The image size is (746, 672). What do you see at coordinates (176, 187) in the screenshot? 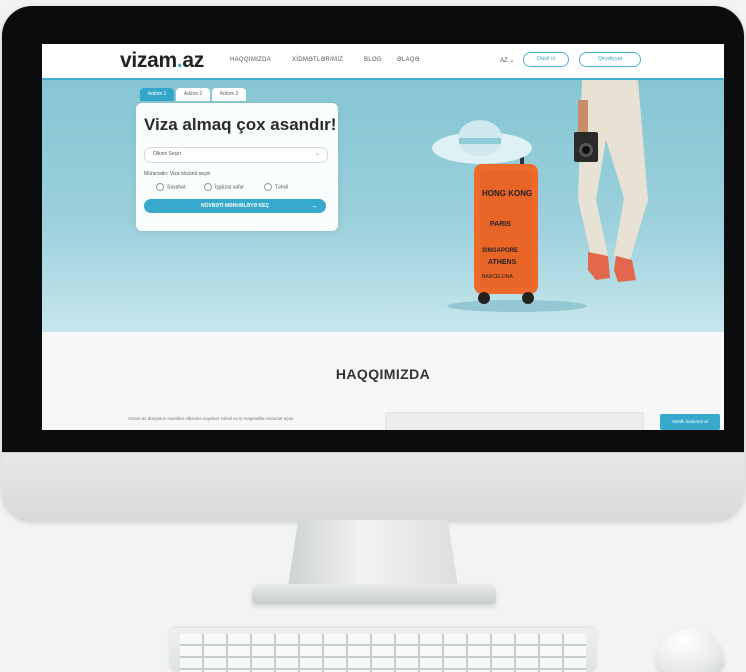
I see `radio-travel-label: Səyahət` at bounding box center [176, 187].